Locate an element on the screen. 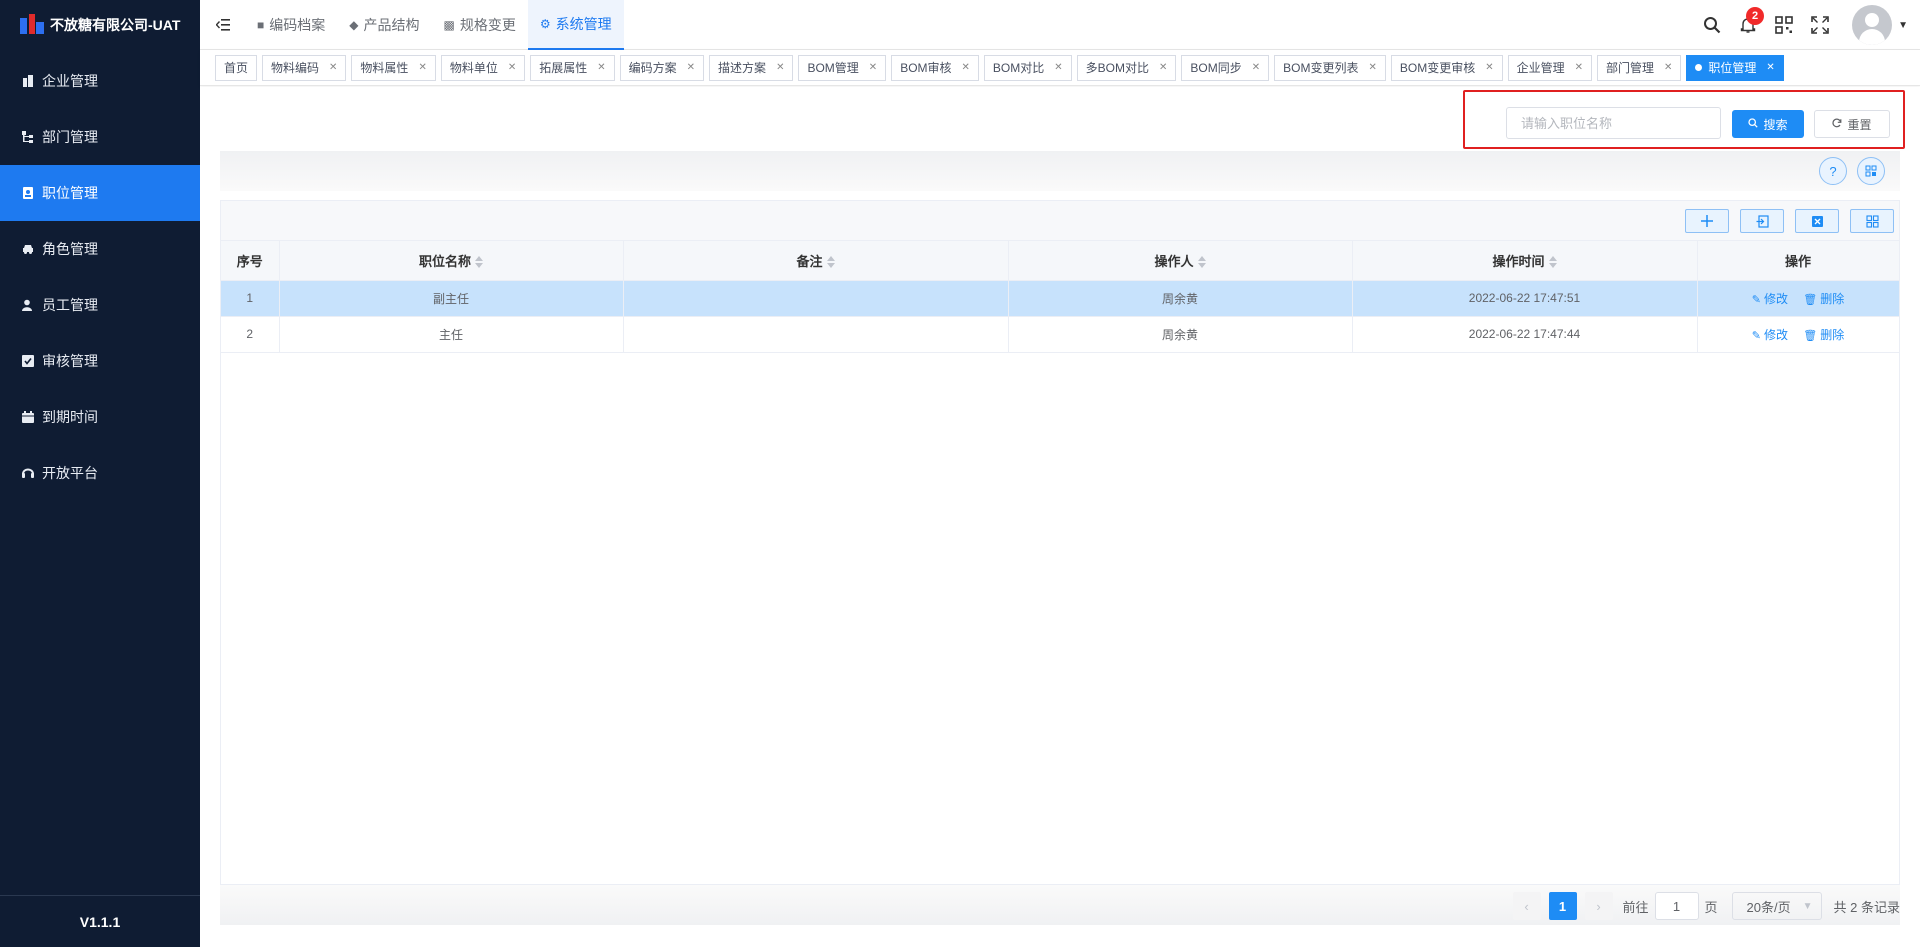  cell-operator: 周余黄 is located at coordinates (1180, 298).